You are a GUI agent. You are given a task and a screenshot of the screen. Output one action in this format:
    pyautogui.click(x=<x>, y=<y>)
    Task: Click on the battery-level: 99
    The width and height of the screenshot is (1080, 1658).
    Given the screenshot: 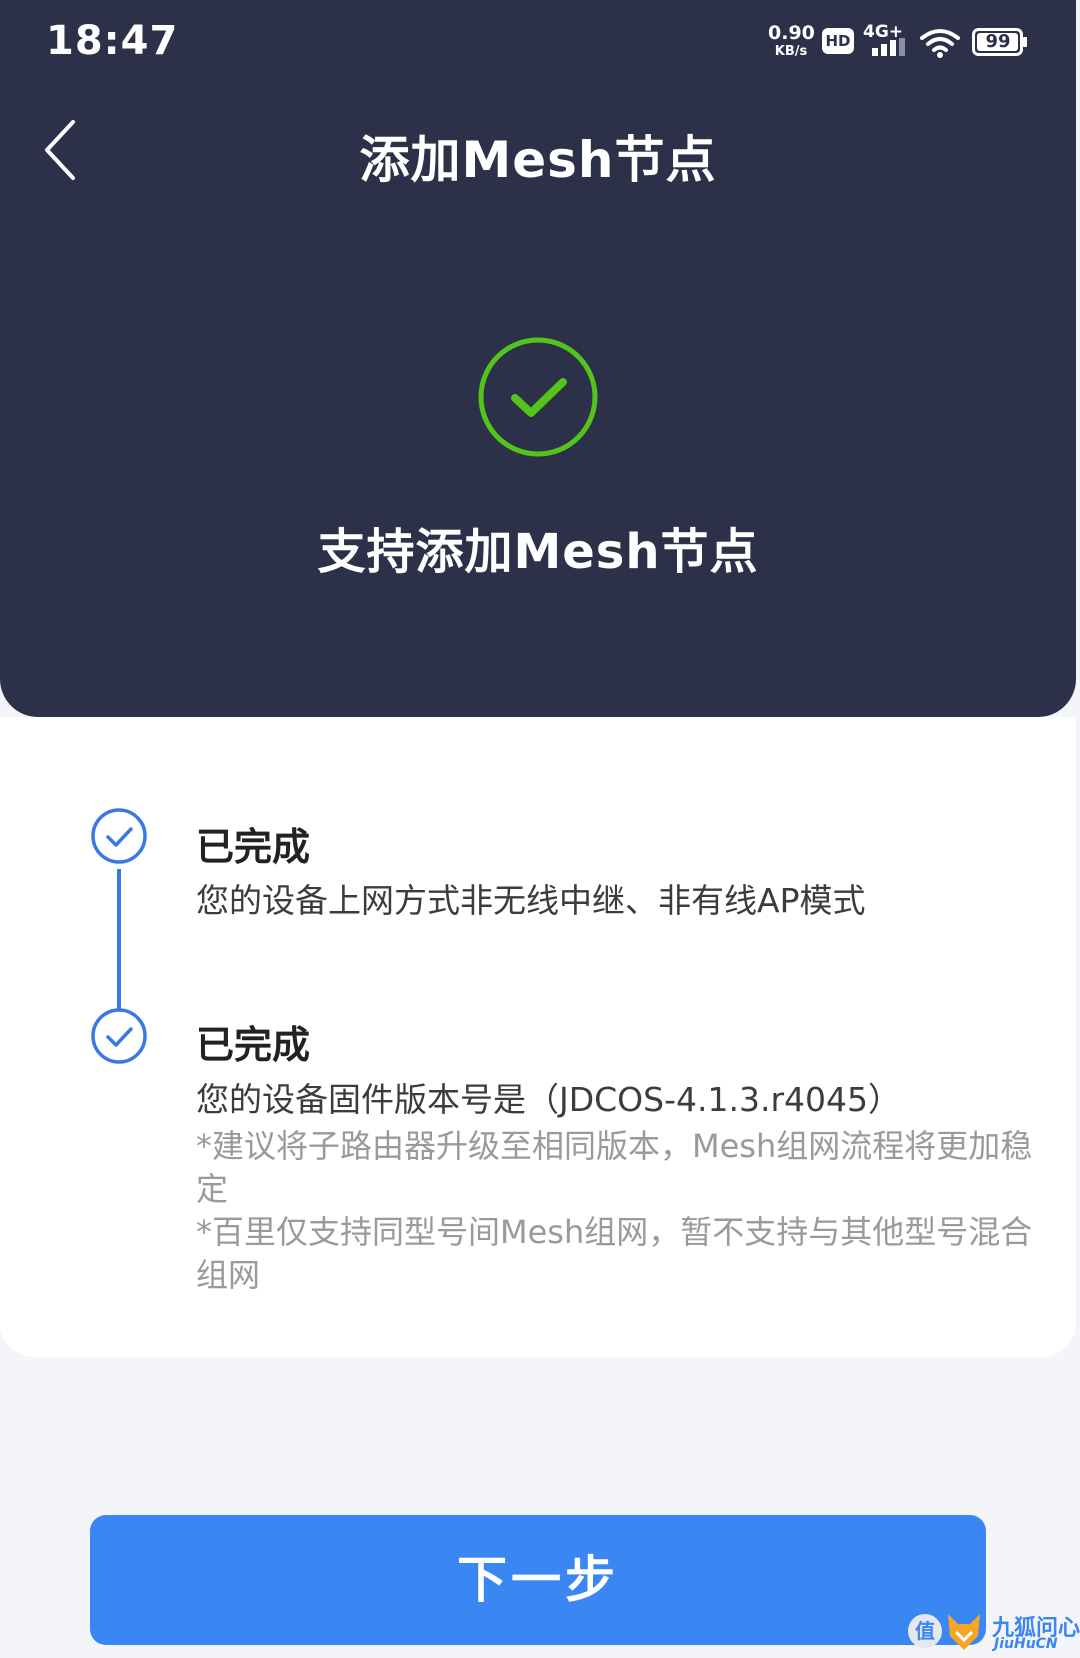 What is the action you would take?
    pyautogui.click(x=998, y=41)
    